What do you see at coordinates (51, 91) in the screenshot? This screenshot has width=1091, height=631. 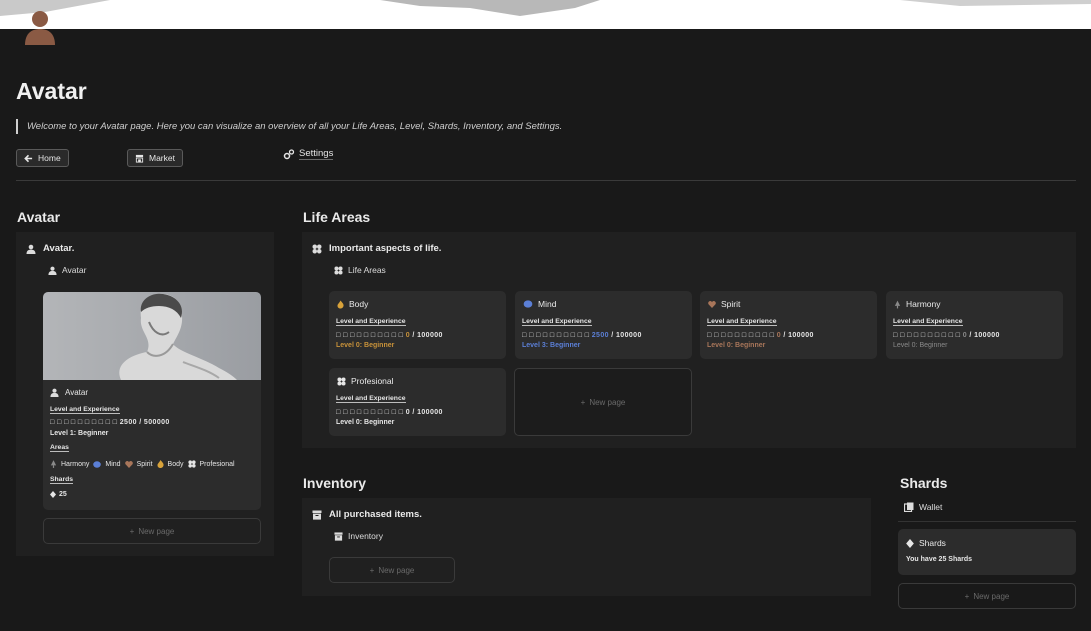 I see `page-title: Avatar` at bounding box center [51, 91].